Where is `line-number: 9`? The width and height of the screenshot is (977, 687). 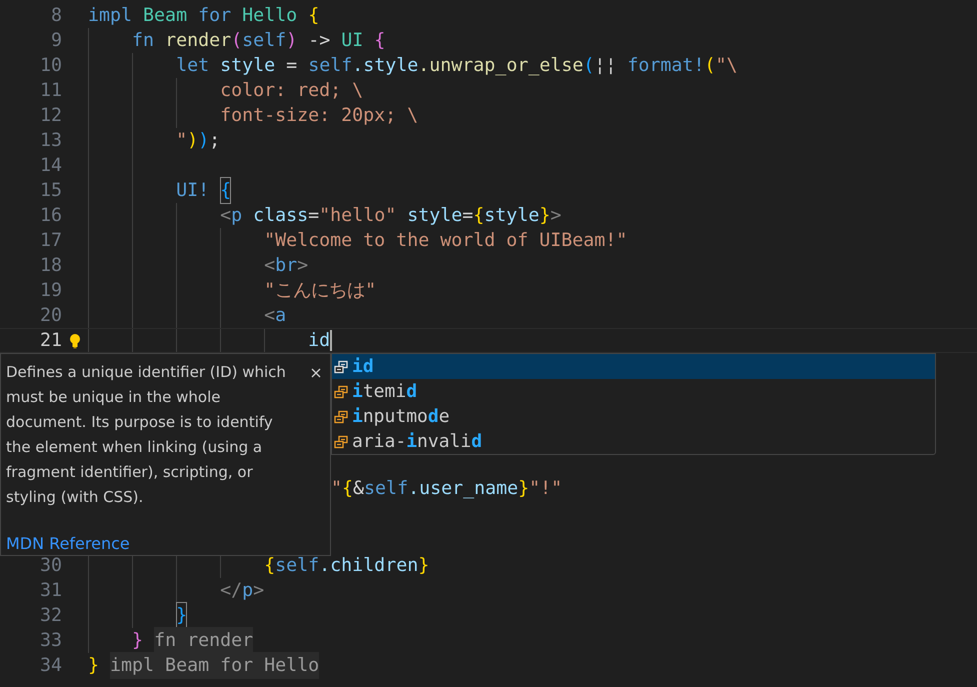 line-number: 9 is located at coordinates (56, 40).